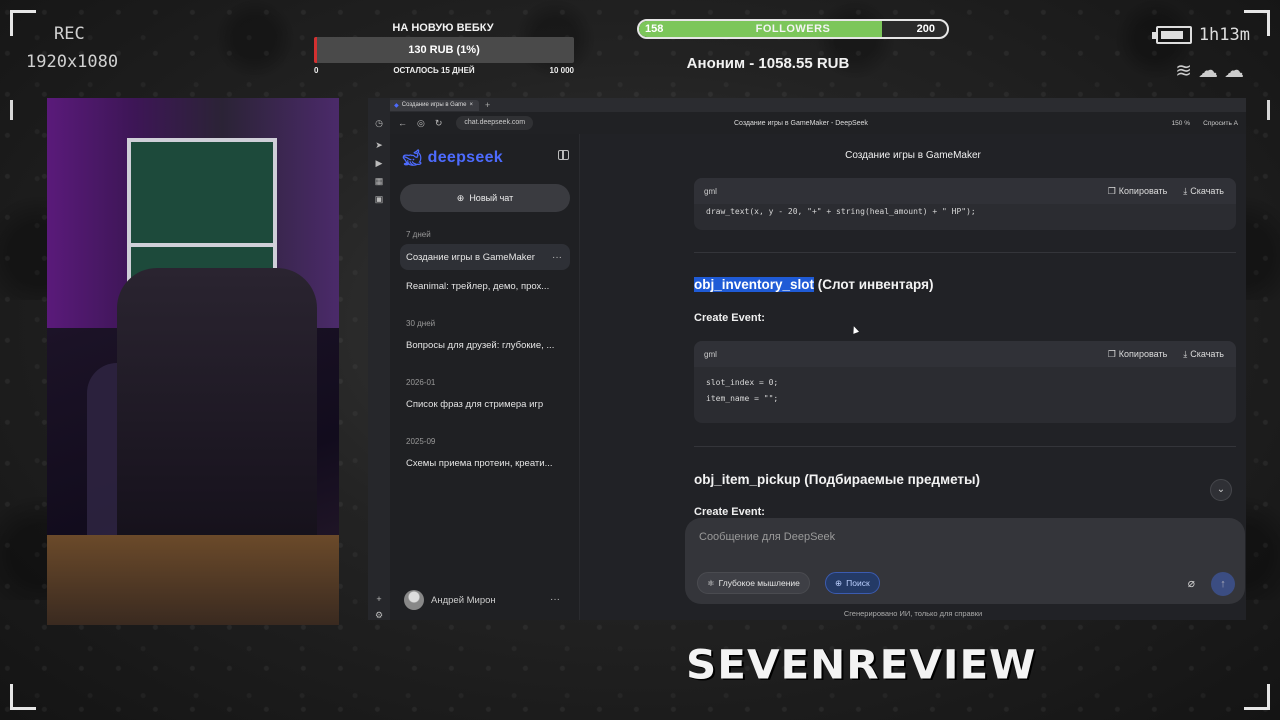 This screenshot has height=720, width=1280. I want to click on collapse-sidebar-icon, so click(563, 155).